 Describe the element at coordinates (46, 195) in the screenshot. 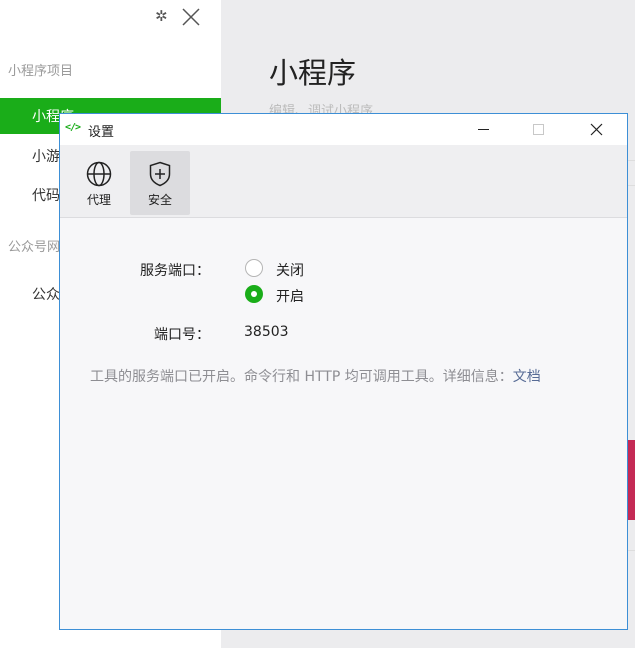

I see `sidebar-item-code: 代码` at that location.